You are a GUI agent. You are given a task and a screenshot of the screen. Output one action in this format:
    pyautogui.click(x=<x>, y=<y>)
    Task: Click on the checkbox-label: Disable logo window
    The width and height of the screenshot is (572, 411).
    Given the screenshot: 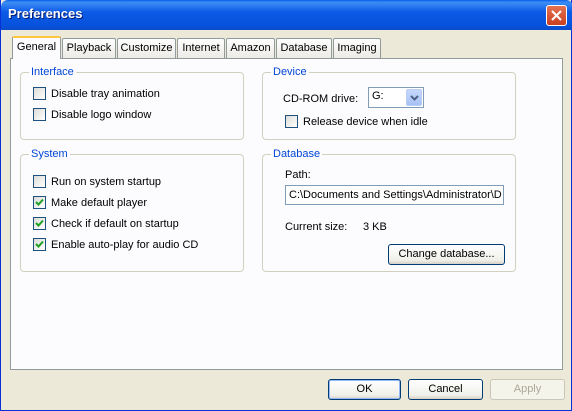 What is the action you would take?
    pyautogui.click(x=101, y=114)
    